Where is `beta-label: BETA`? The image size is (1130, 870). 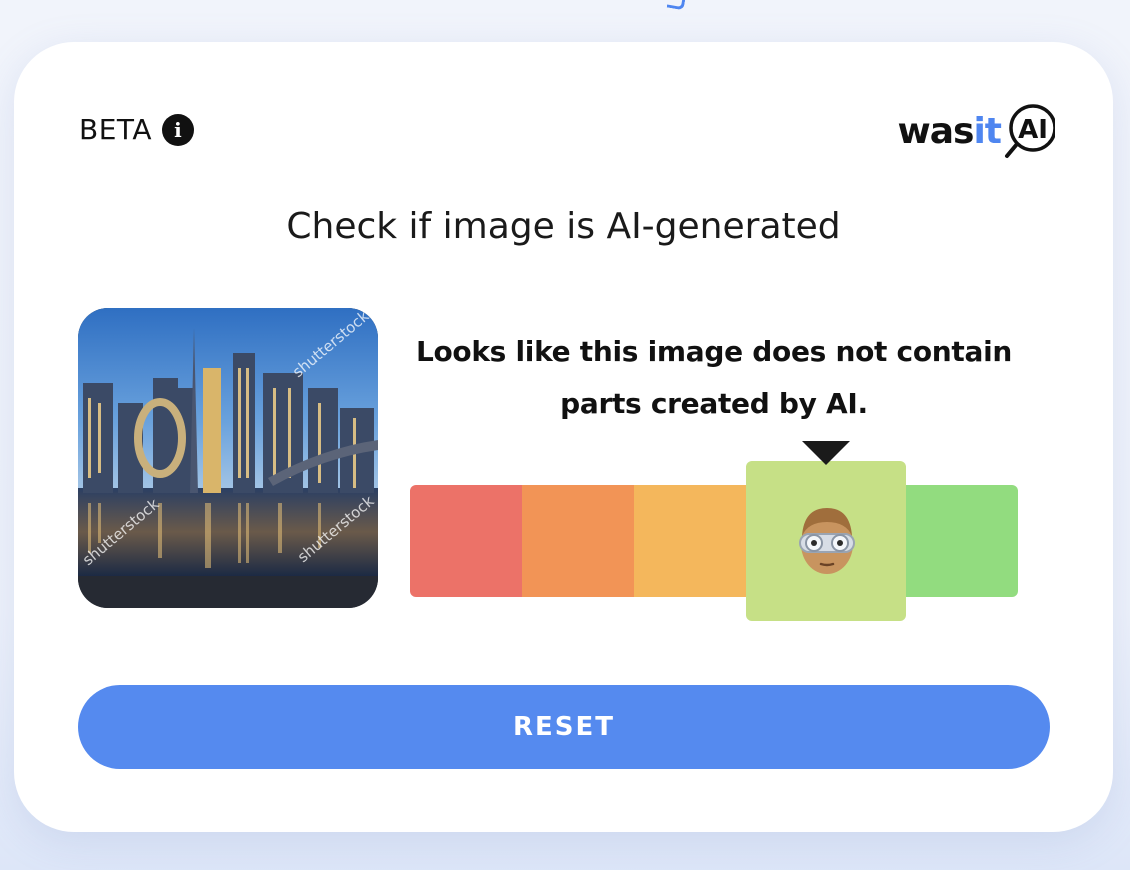 beta-label: BETA is located at coordinates (115, 129).